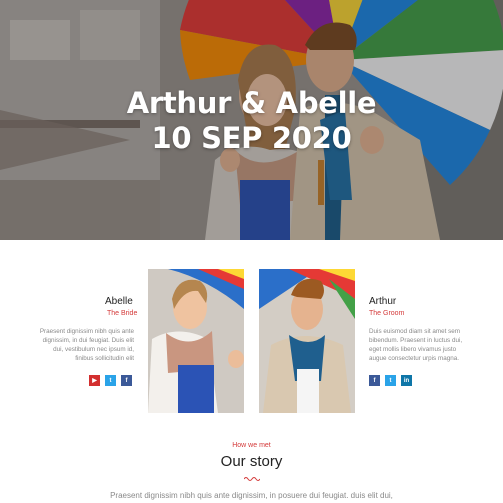 This screenshot has height=503, width=503. Describe the element at coordinates (406, 380) in the screenshot. I see `linkedin-icon: in` at that location.